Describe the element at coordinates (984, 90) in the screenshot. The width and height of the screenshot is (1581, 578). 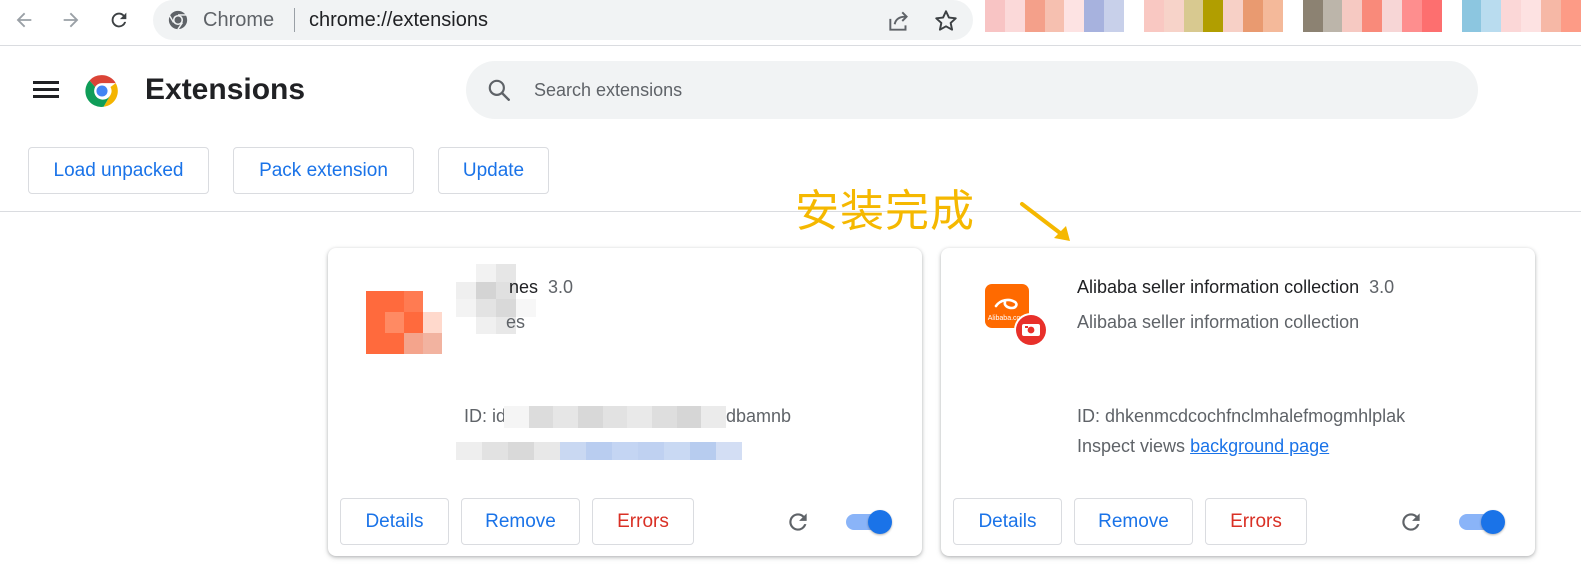
I see `search-input` at that location.